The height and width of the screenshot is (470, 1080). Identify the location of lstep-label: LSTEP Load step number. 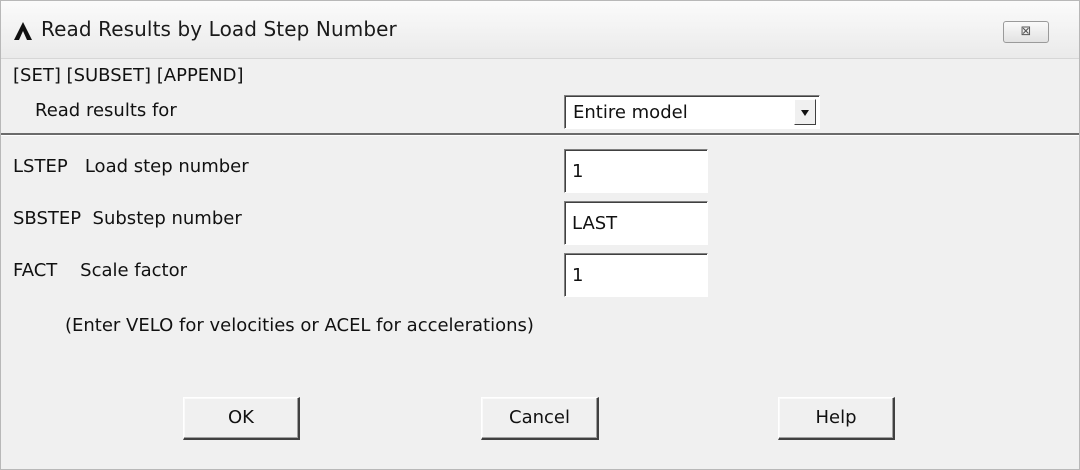
(131, 166).